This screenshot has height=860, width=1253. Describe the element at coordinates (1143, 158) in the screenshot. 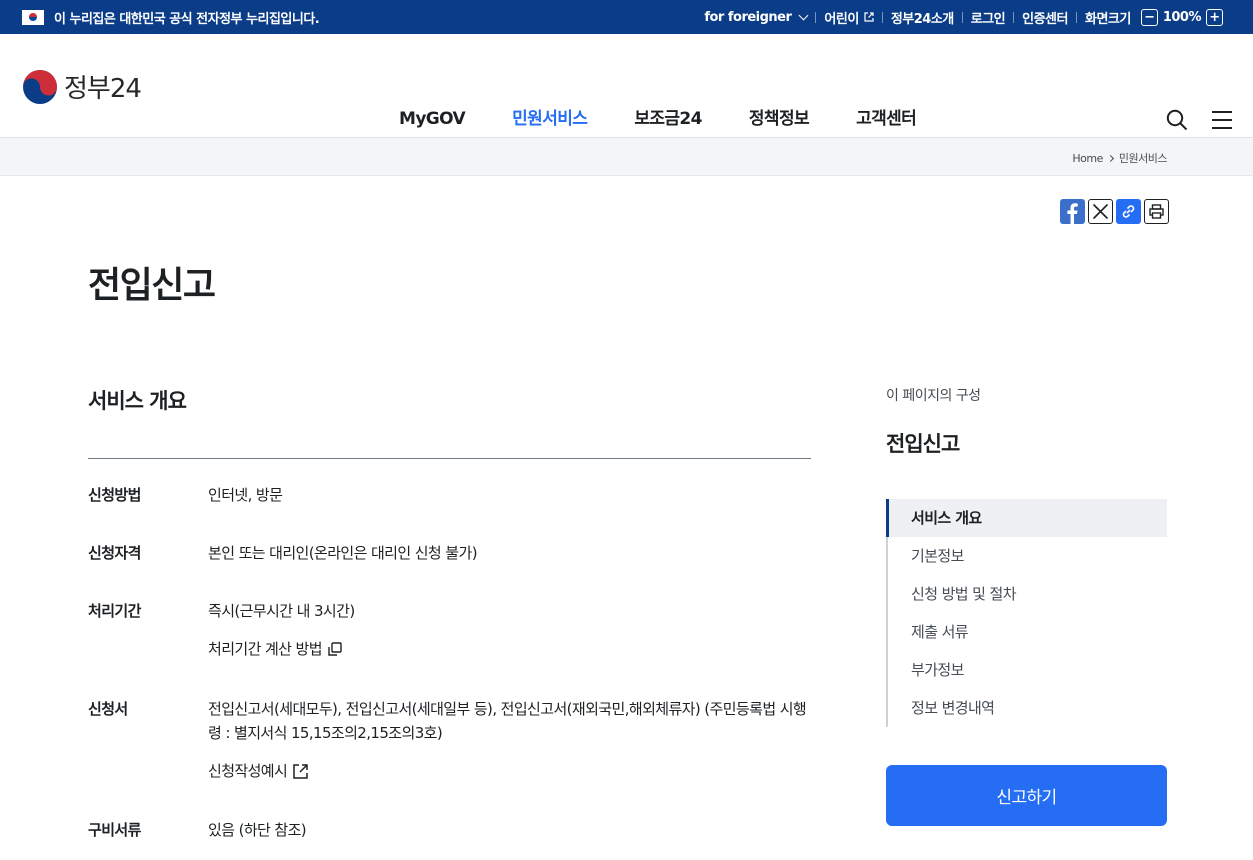

I see `breadcrumb-current: 민원서비스` at that location.